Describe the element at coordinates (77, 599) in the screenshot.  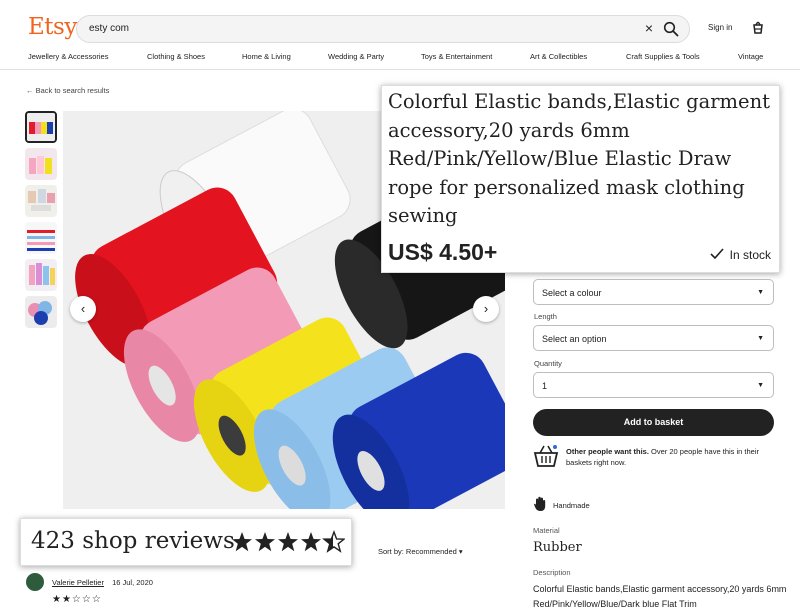
I see `review-stars: ★★☆☆☆` at that location.